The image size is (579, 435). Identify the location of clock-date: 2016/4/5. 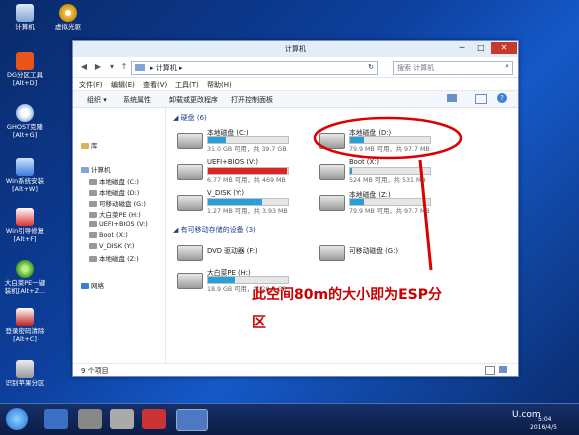
(543, 427).